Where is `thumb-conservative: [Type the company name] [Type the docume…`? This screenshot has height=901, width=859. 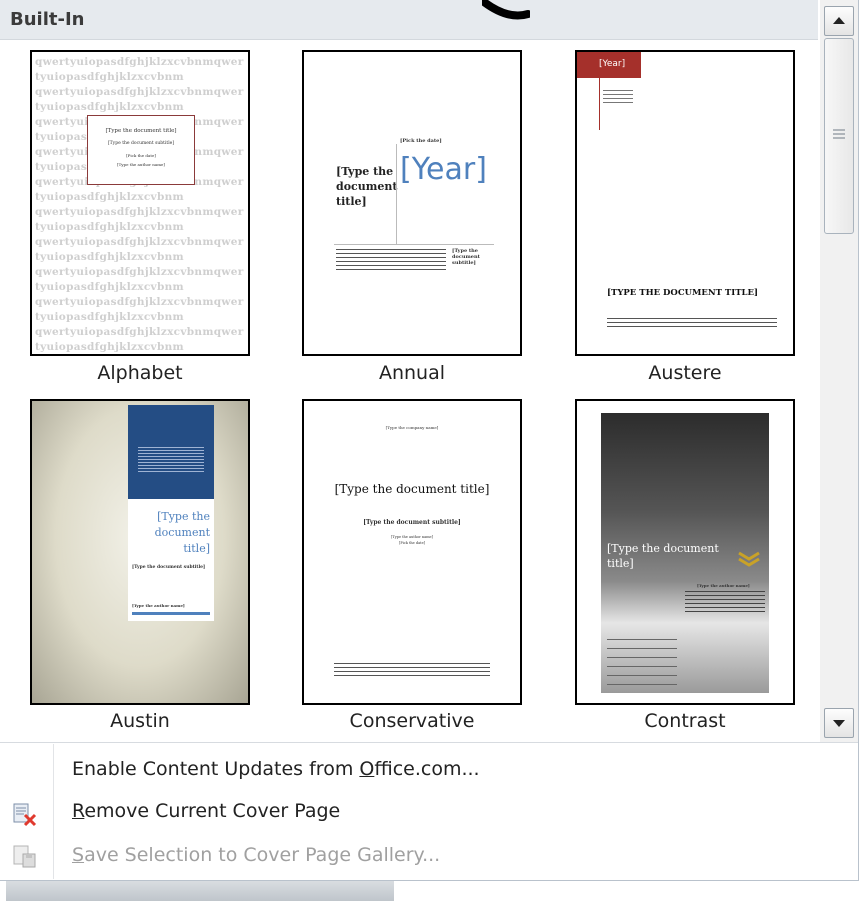
thumb-conservative: [Type the company name] [Type the docume… is located at coordinates (412, 552).